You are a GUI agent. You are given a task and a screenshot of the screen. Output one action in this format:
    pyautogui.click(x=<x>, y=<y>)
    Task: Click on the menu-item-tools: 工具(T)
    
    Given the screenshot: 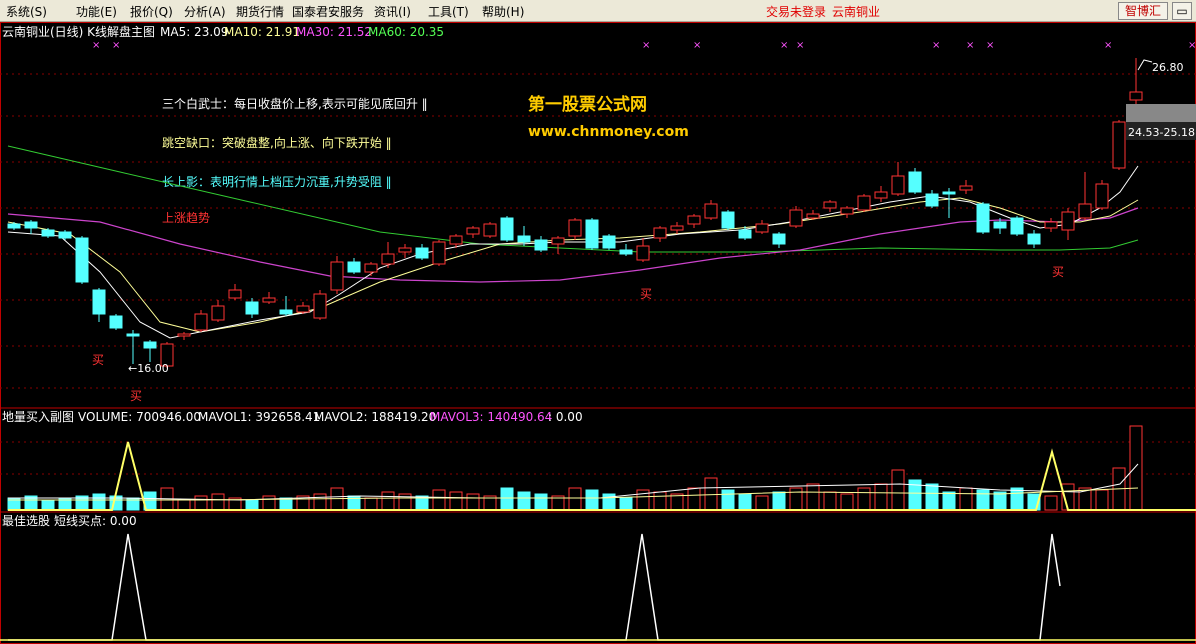 What is the action you would take?
    pyautogui.click(x=448, y=11)
    